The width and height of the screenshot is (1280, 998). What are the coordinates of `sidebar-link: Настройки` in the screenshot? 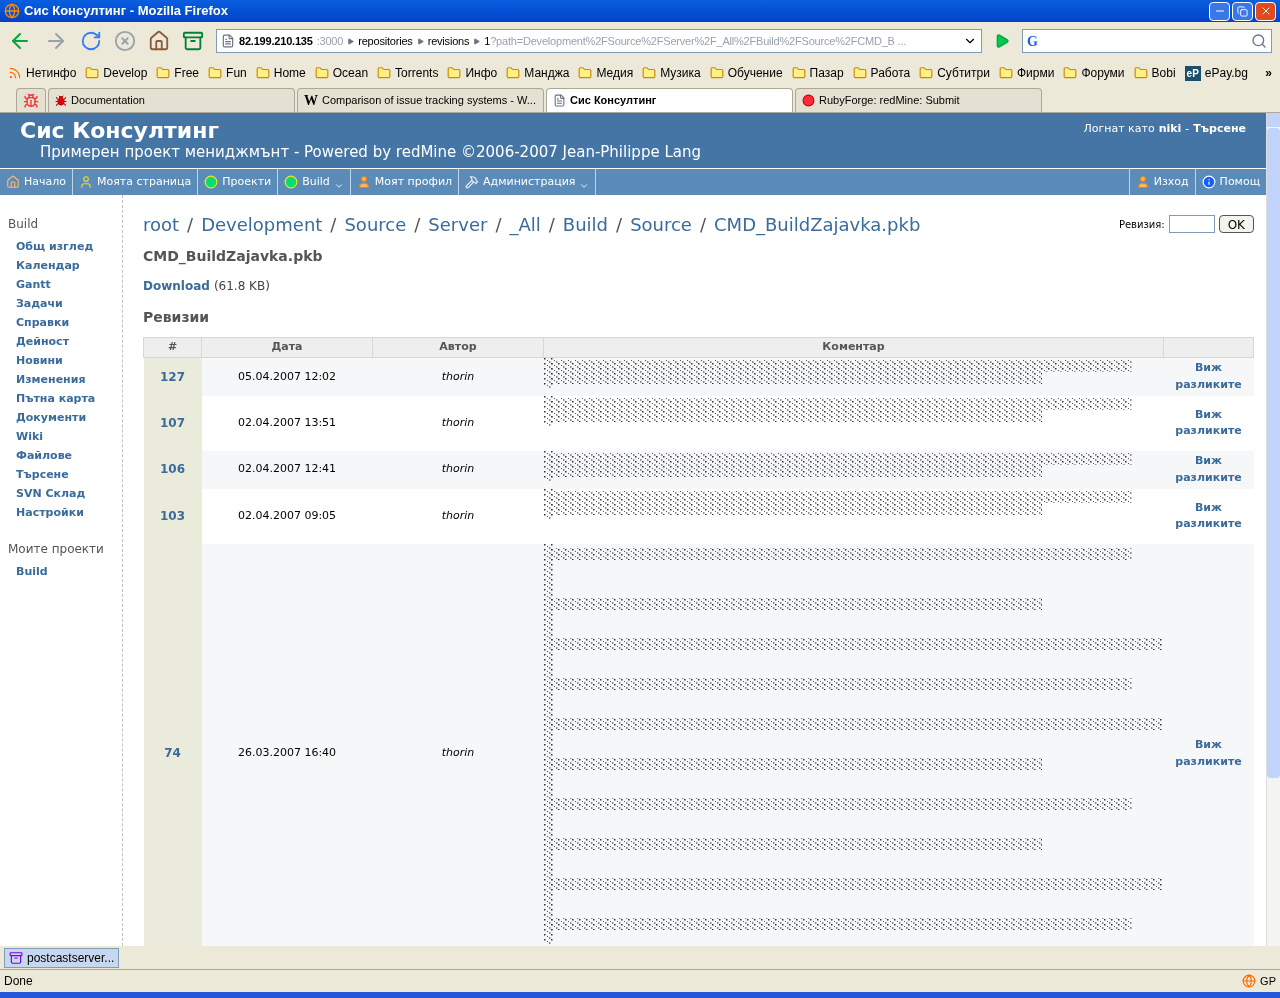 It's located at (65, 514).